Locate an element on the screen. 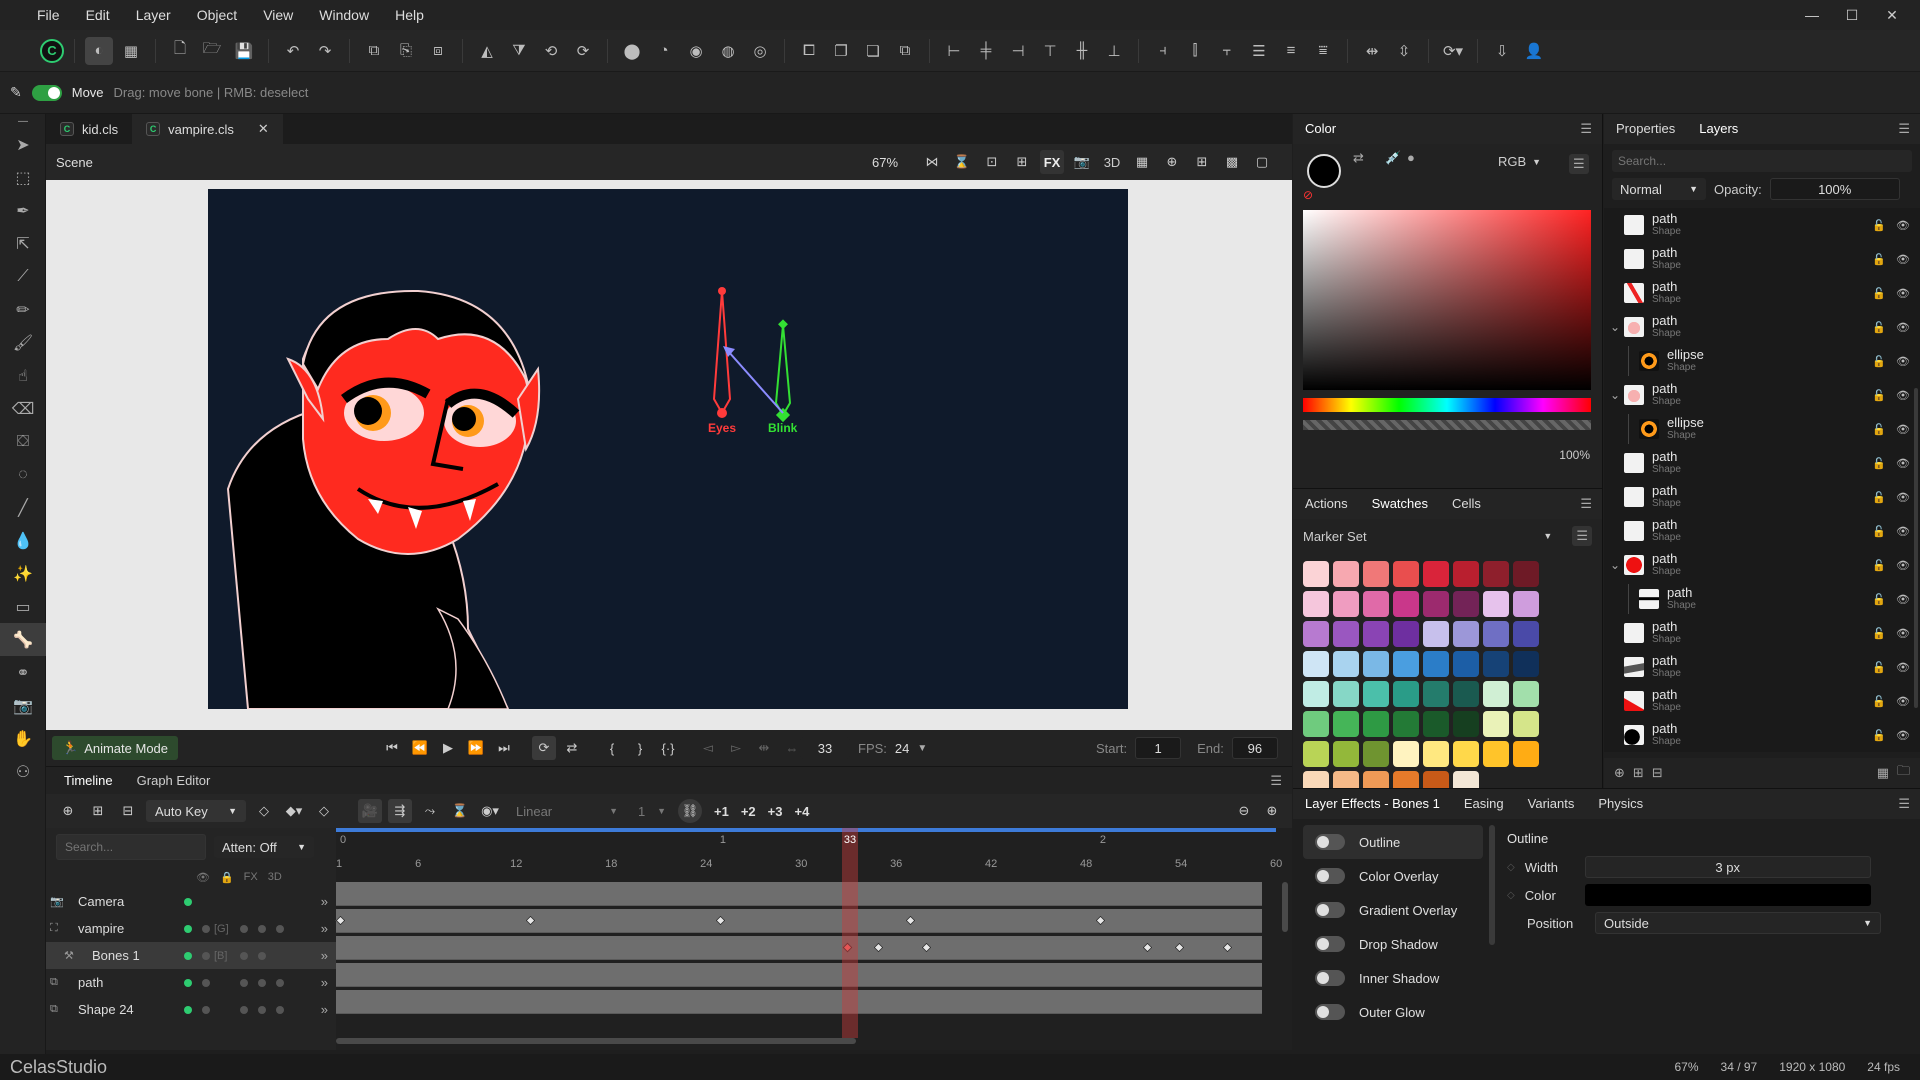  animate-mode-button: 🏃 Animate Mode is located at coordinates (115, 748).